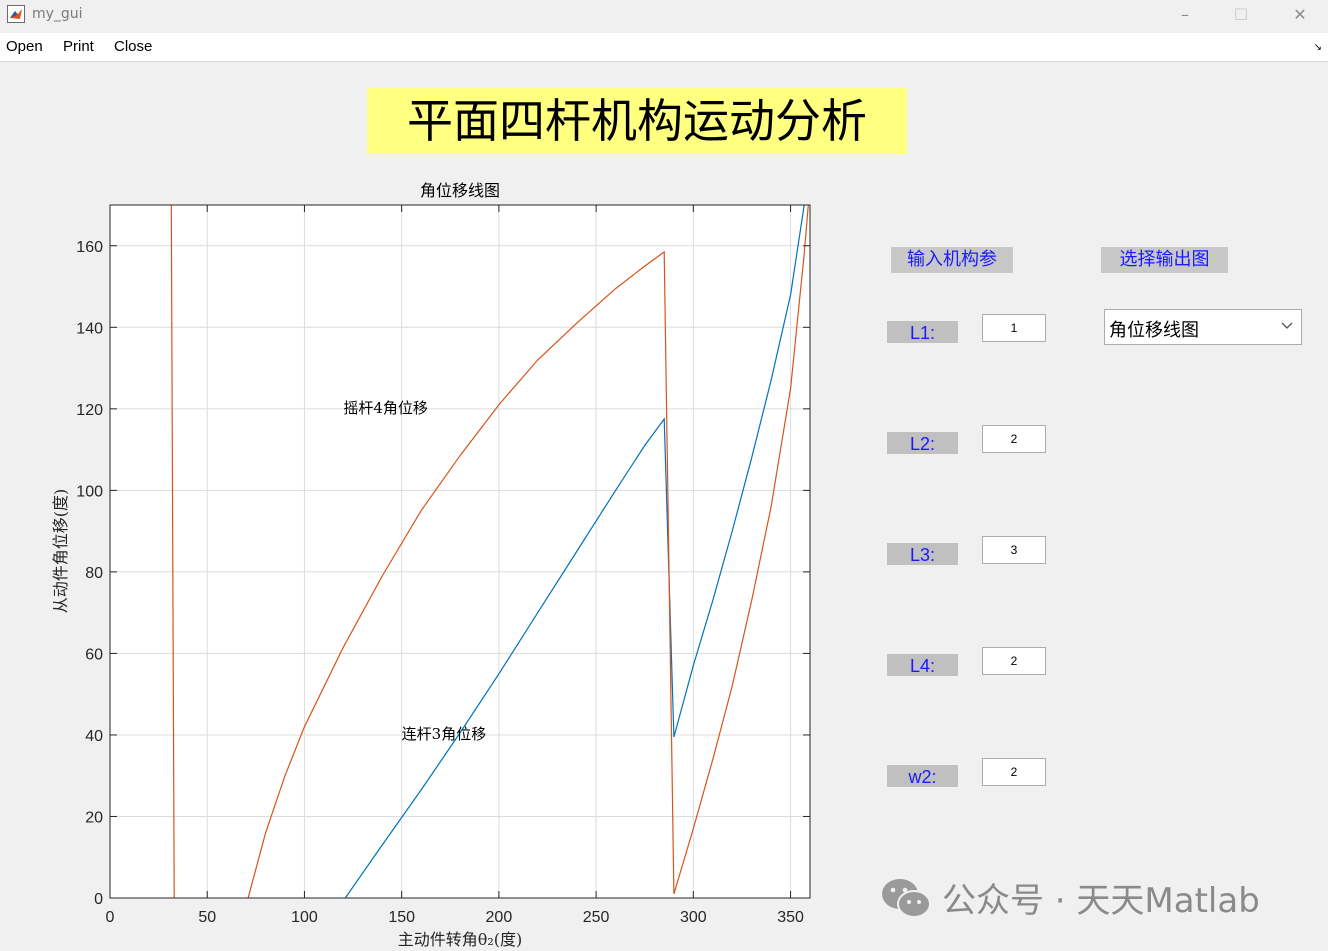 This screenshot has width=1328, height=951. I want to click on x-tick-label: 50, so click(207, 917).